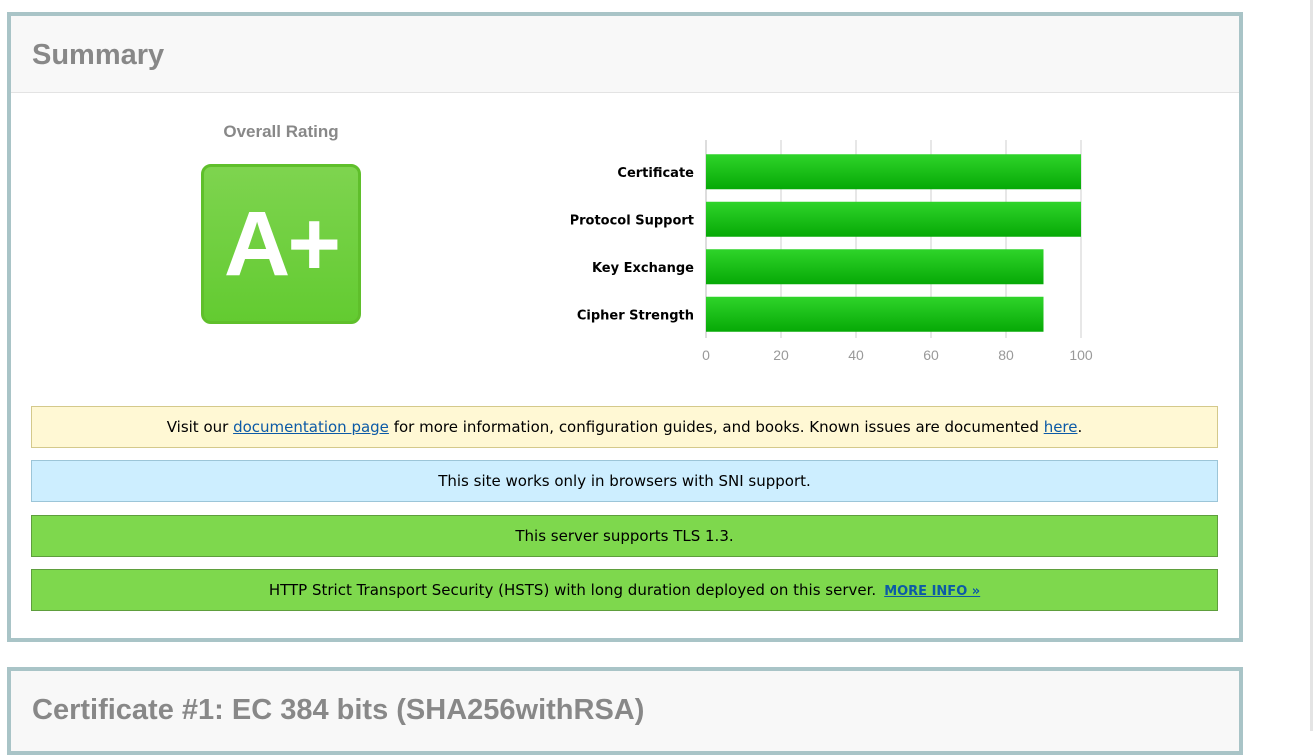  Describe the element at coordinates (200, 427) in the screenshot. I see `doc-banner-prefix: Visit our` at that location.